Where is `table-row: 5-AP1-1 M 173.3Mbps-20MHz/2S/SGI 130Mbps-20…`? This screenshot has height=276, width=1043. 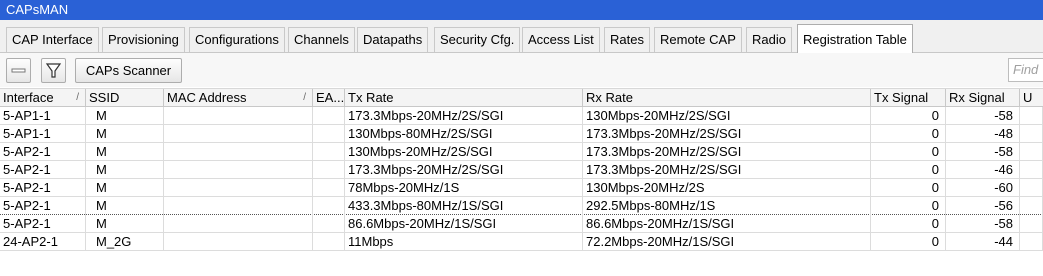 table-row: 5-AP1-1 M 173.3Mbps-20MHz/2S/SGI 130Mbps-20… is located at coordinates (521, 116).